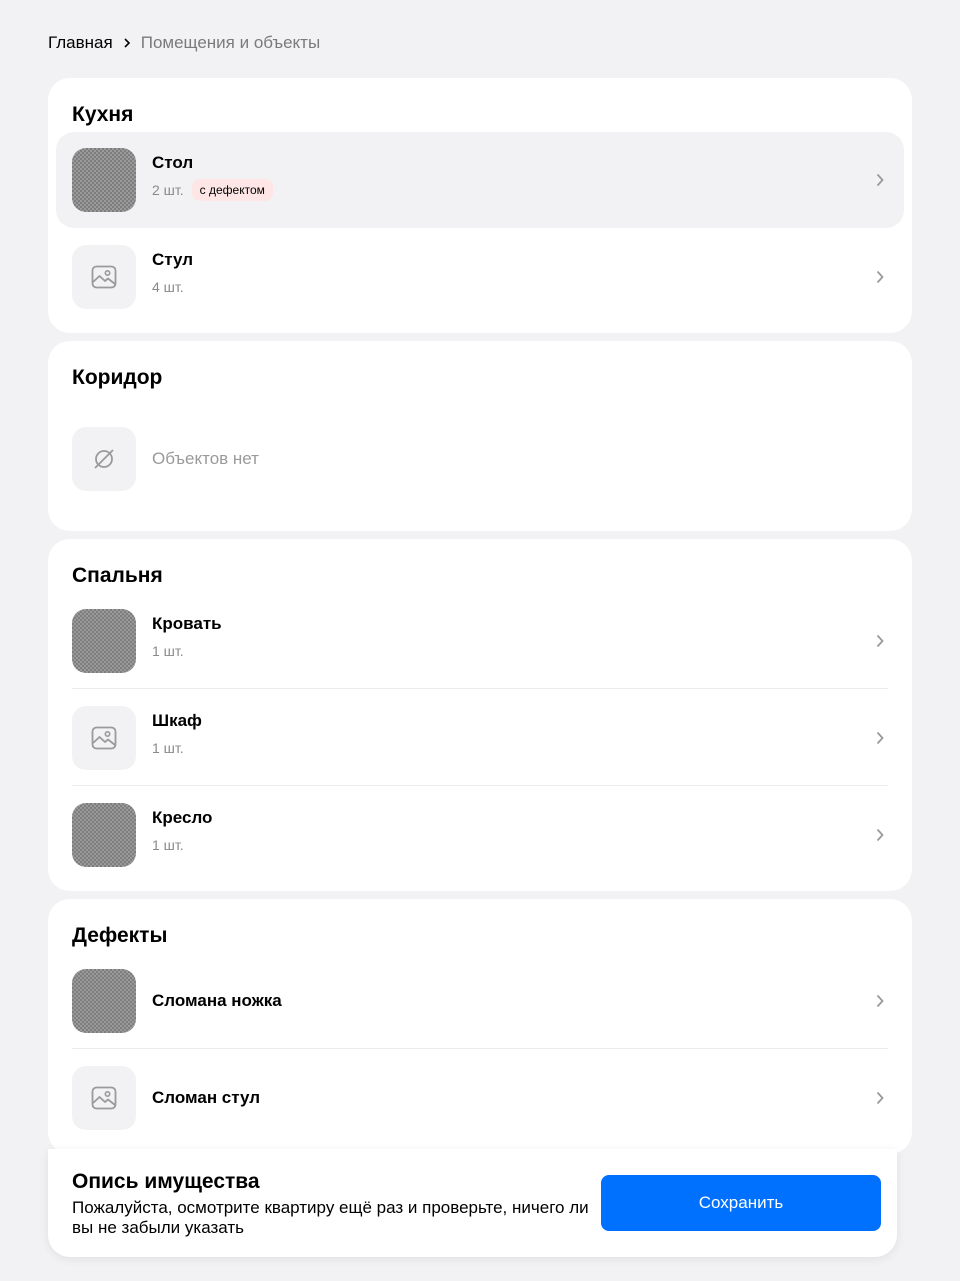  Describe the element at coordinates (480, 1098) in the screenshot. I see `list-item: Сломан стул` at that location.